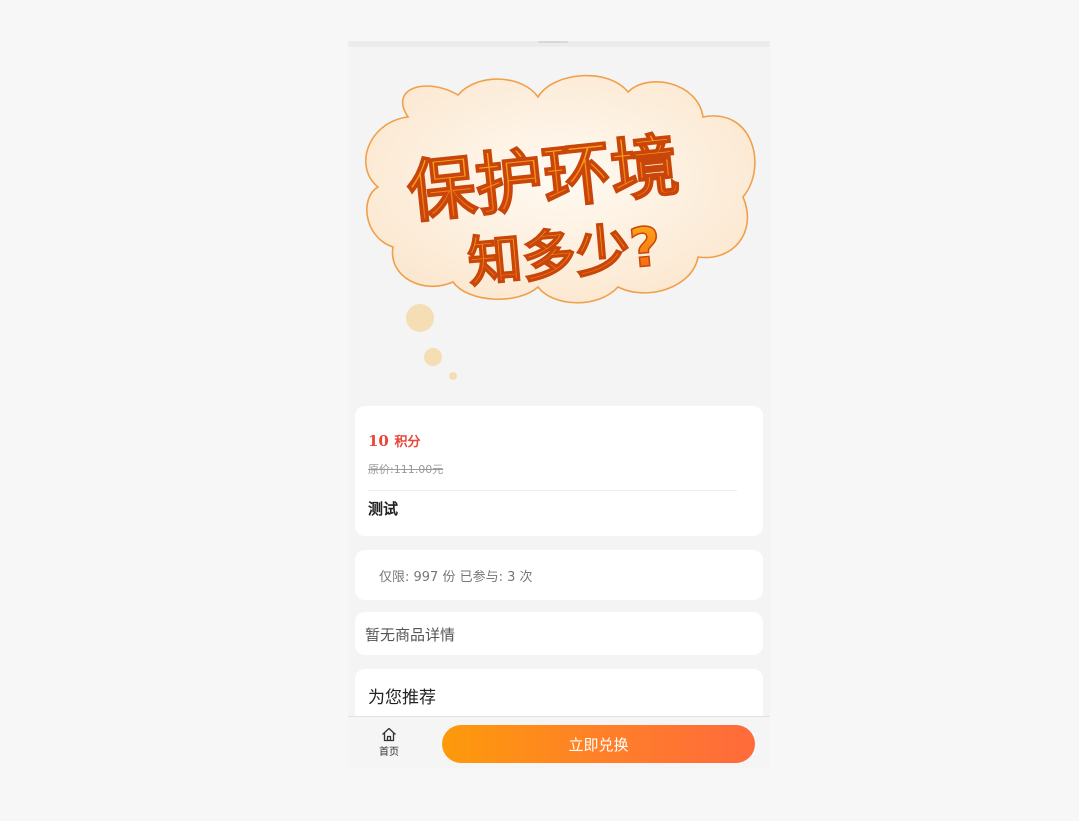  What do you see at coordinates (456, 577) in the screenshot?
I see `stock-text: 仅限: 997 份 已参与: 3 次` at bounding box center [456, 577].